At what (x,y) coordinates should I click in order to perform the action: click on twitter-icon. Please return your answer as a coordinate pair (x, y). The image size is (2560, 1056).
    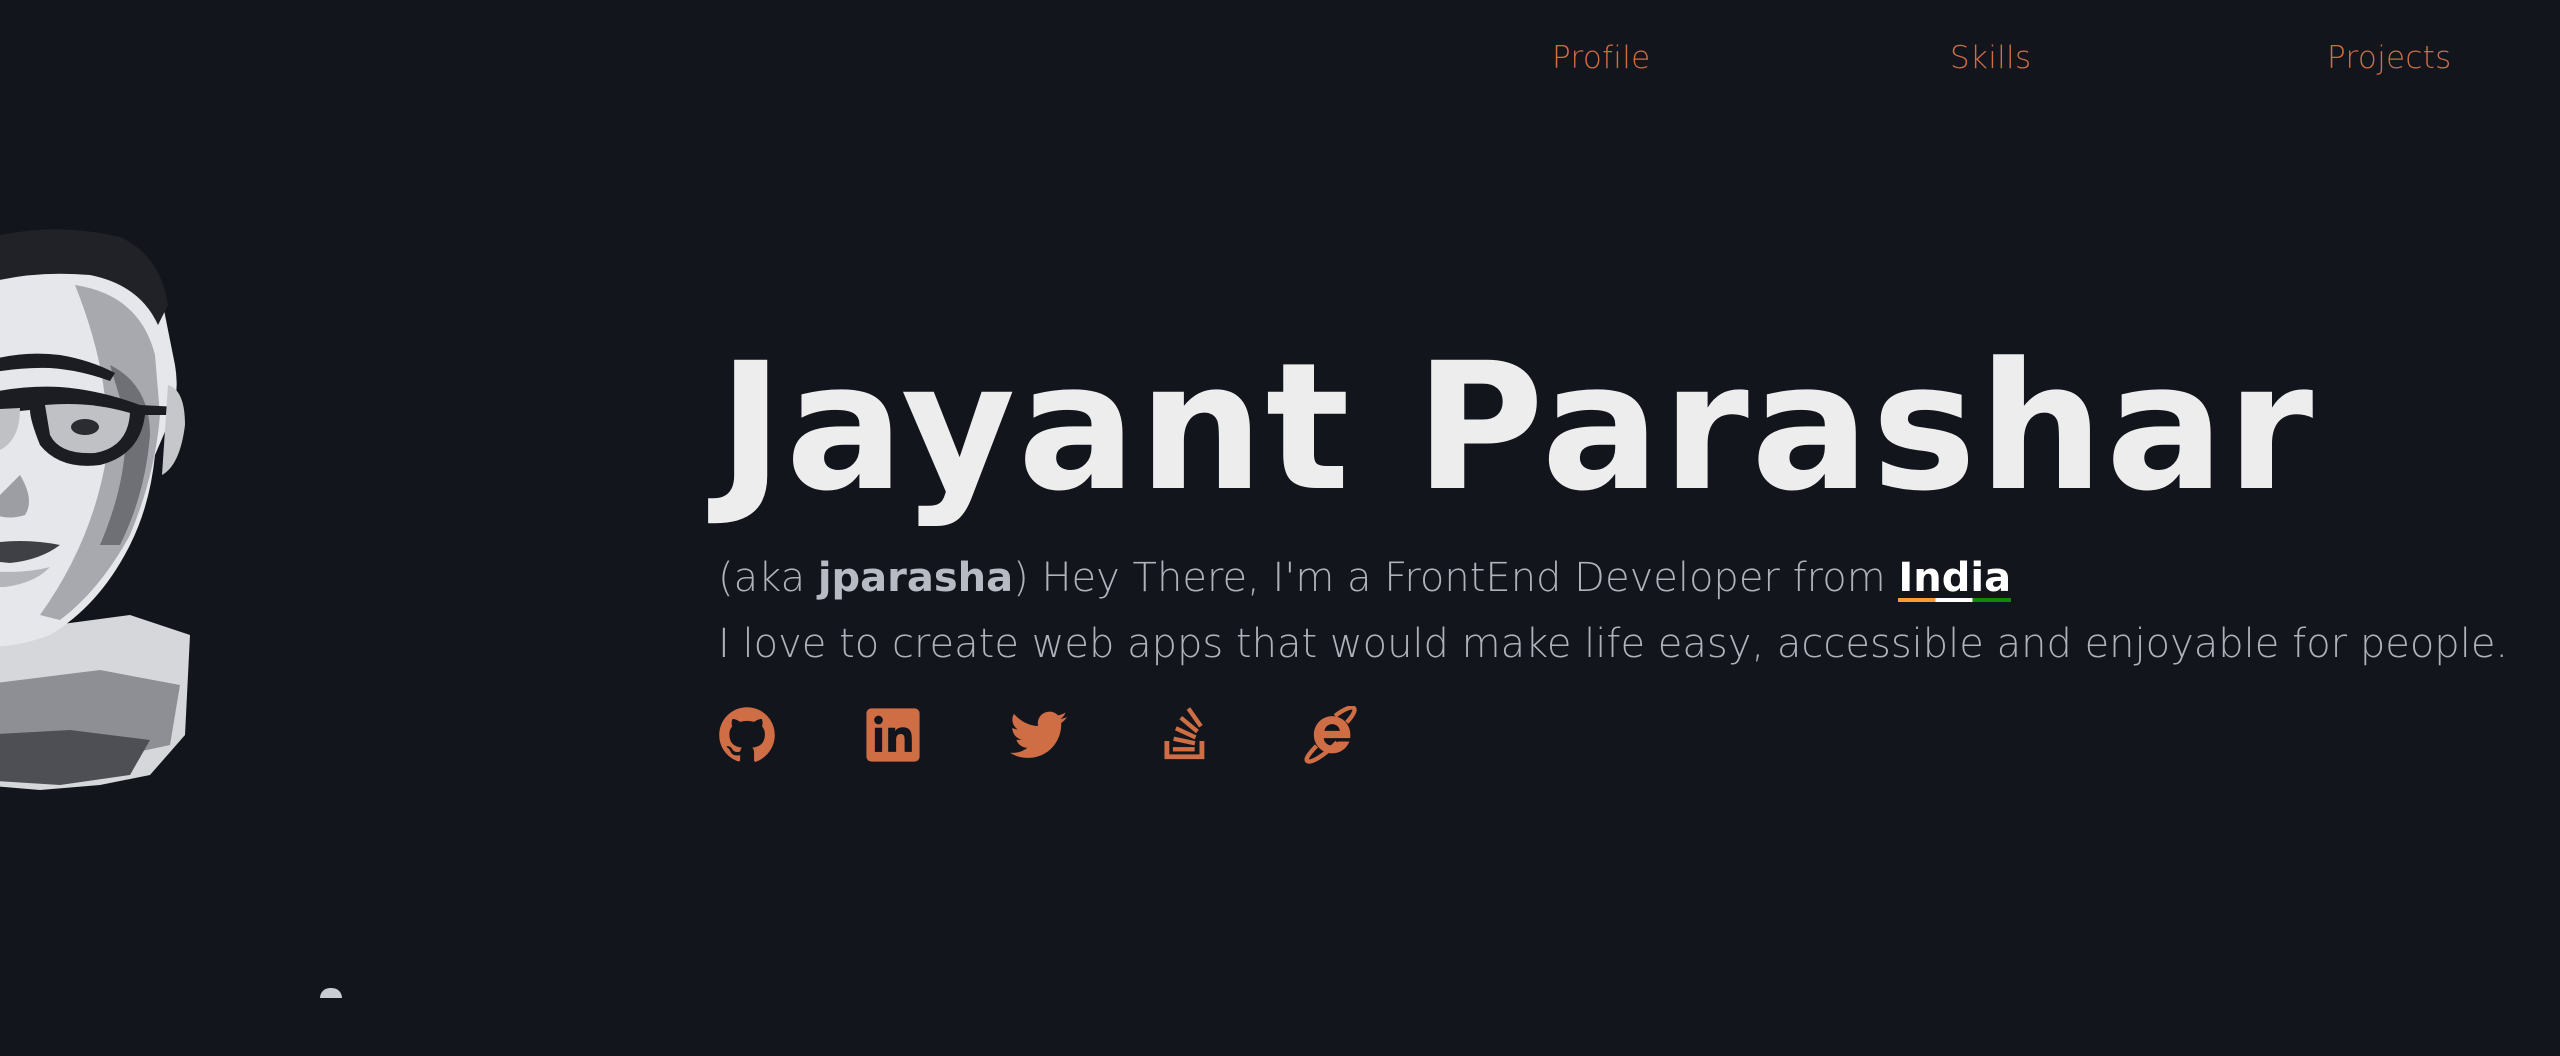
    Looking at the image, I should click on (1039, 734).